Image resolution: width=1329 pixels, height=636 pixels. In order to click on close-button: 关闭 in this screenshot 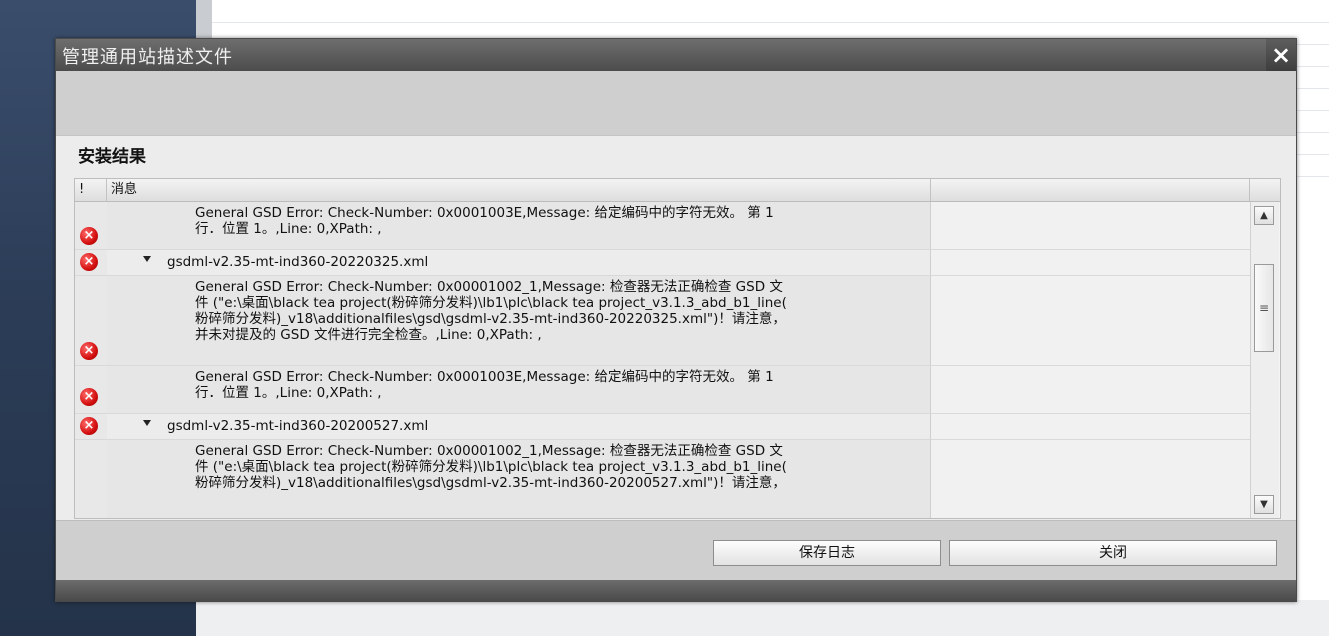, I will do `click(1113, 553)`.